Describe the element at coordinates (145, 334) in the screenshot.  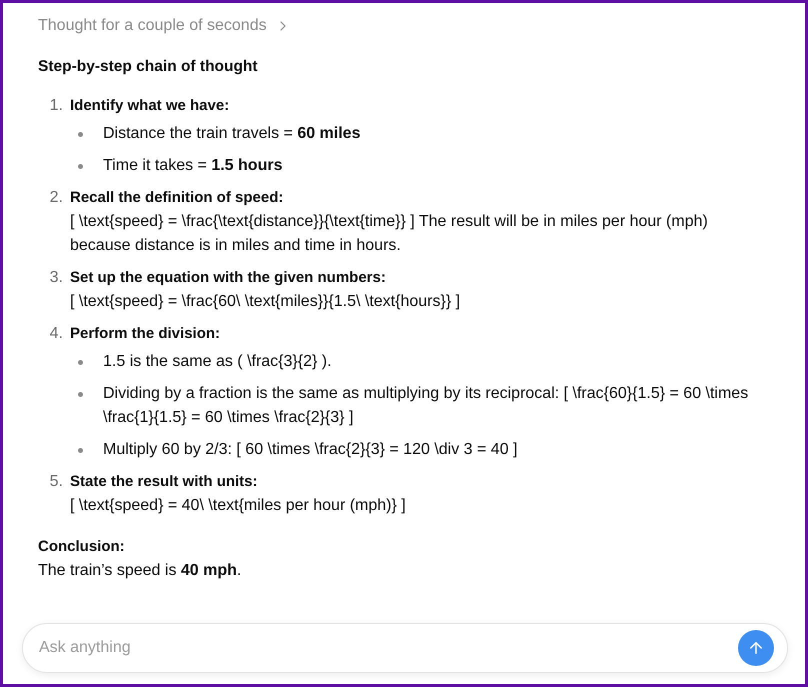
I see `step-heading: Perform the division:` at that location.